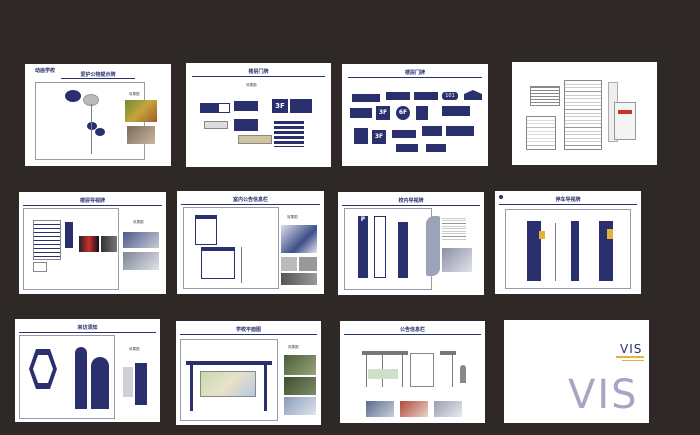 The width and height of the screenshot is (700, 435). I want to click on board-title: 校内导视牌, so click(411, 201).